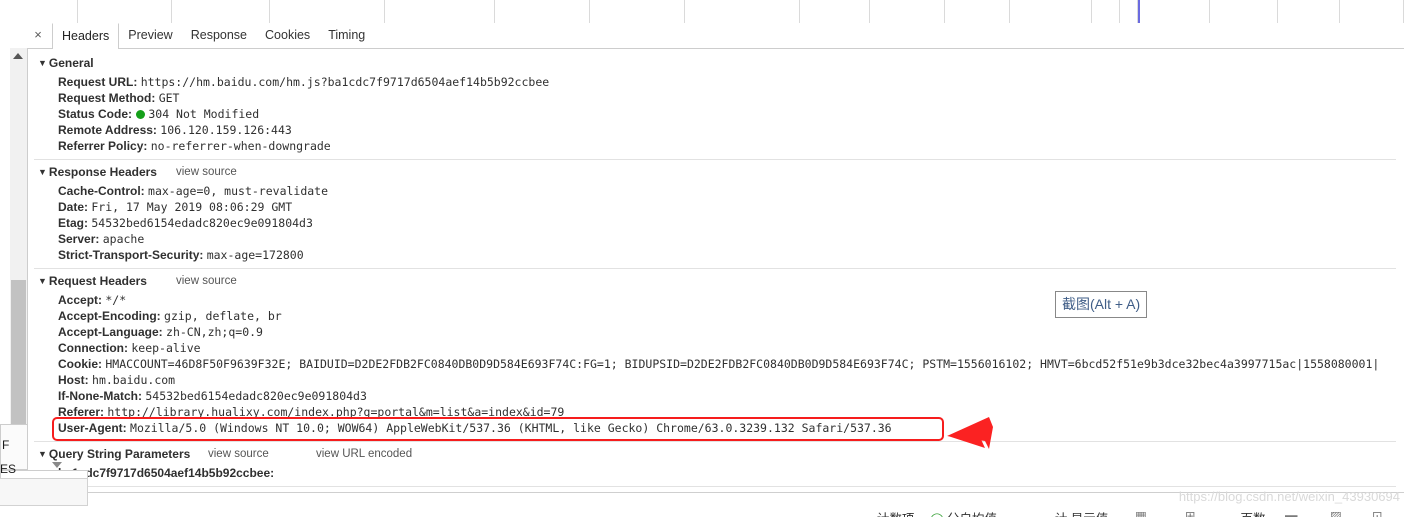 The width and height of the screenshot is (1404, 517). Describe the element at coordinates (888, 512) in the screenshot. I see `bottom-toolbar-item: ▭计数项` at that location.